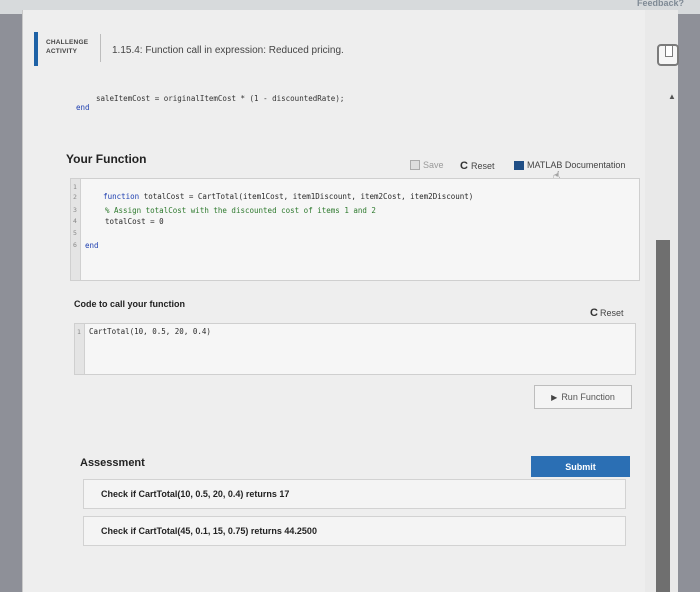 This screenshot has width=700, height=592. What do you see at coordinates (193, 531) in the screenshot?
I see `check-code: CartTotal(45, 0.1, 15, 0.75)` at bounding box center [193, 531].